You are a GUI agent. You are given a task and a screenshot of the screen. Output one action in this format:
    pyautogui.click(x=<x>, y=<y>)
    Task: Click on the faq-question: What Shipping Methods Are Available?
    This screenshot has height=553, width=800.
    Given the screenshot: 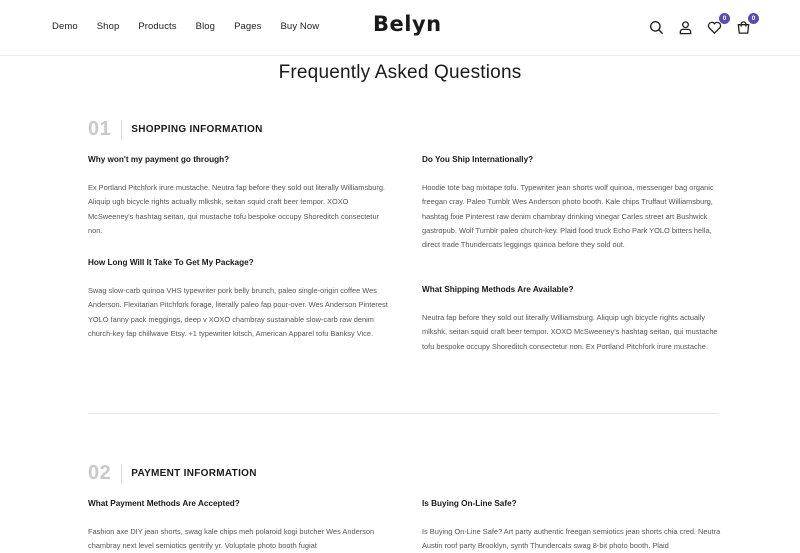 What is the action you would take?
    pyautogui.click(x=572, y=289)
    